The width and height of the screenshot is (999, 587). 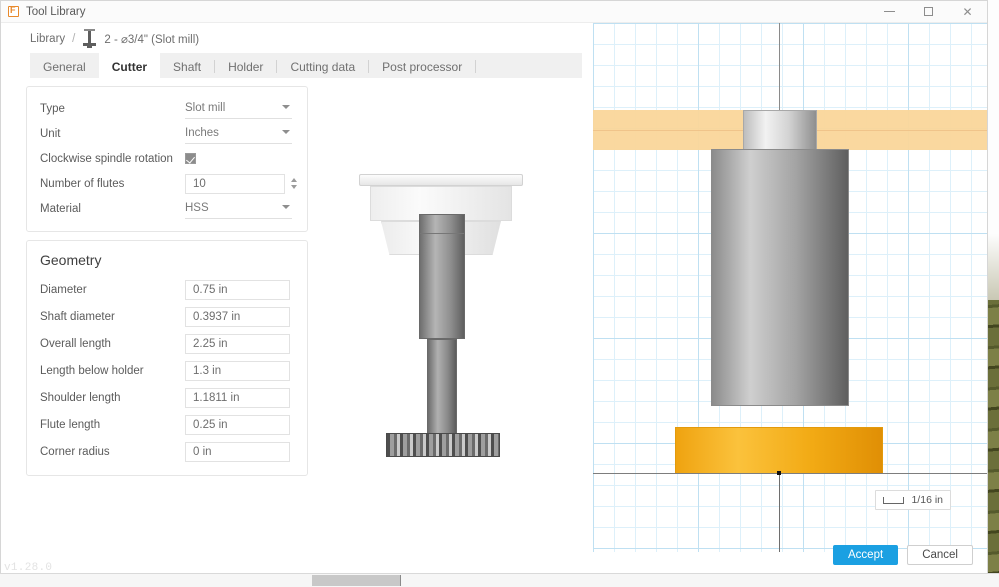 I want to click on taskbar, so click(x=499, y=580).